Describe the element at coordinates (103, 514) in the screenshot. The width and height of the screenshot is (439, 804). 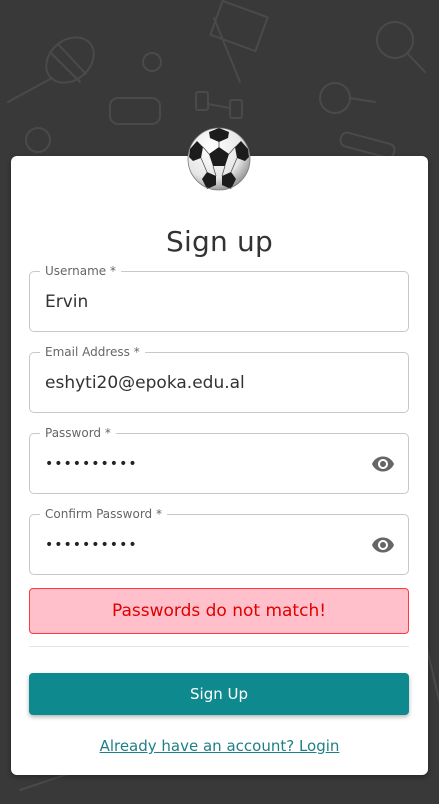
I see `confirm-password-label: Confirm Password *` at that location.